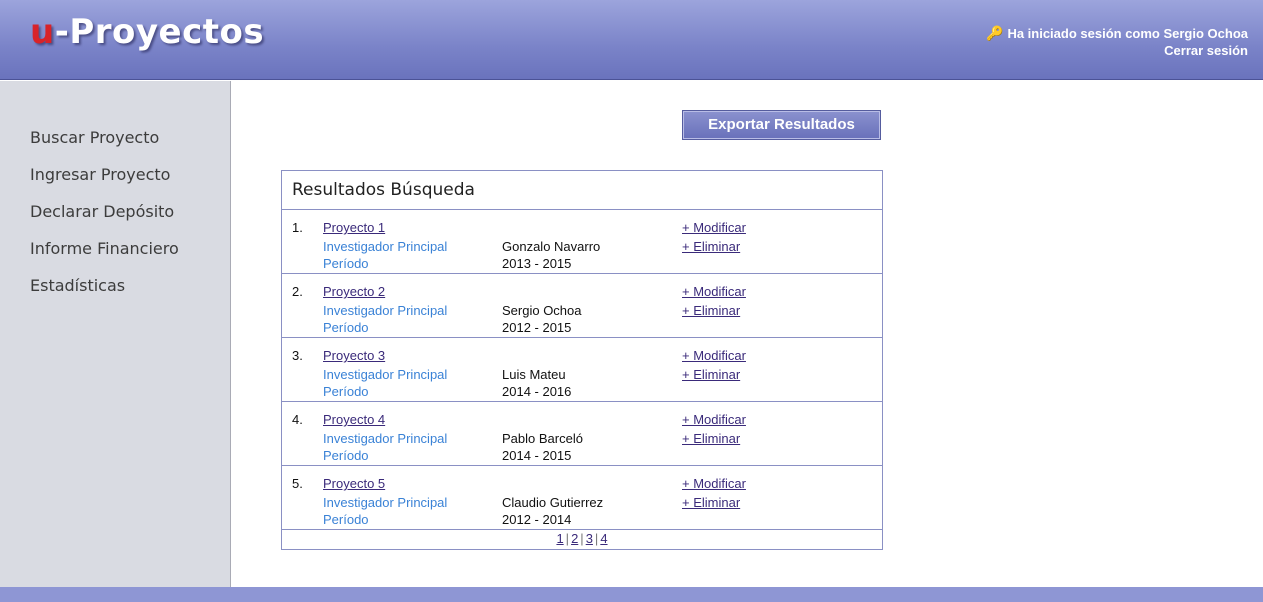 Image resolution: width=1263 pixels, height=602 pixels. I want to click on sidebar-item-estadisticas: Estadísticas, so click(77, 285).